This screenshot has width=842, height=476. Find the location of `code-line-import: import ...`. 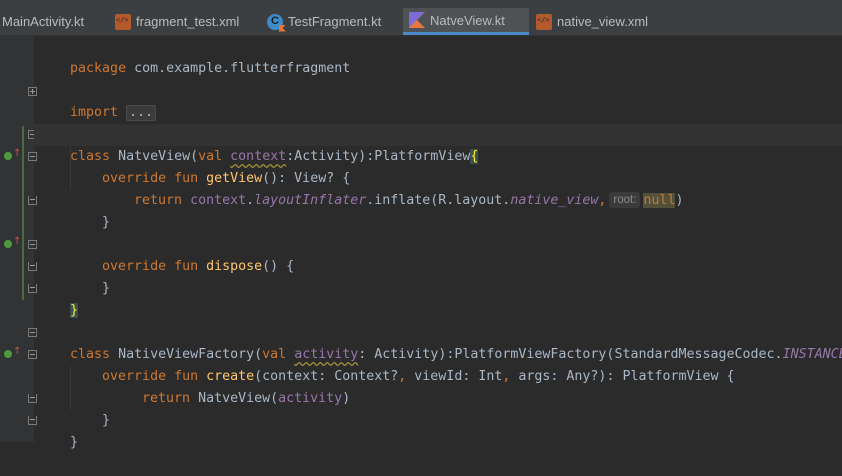

code-line-import: import ... is located at coordinates (438, 100).